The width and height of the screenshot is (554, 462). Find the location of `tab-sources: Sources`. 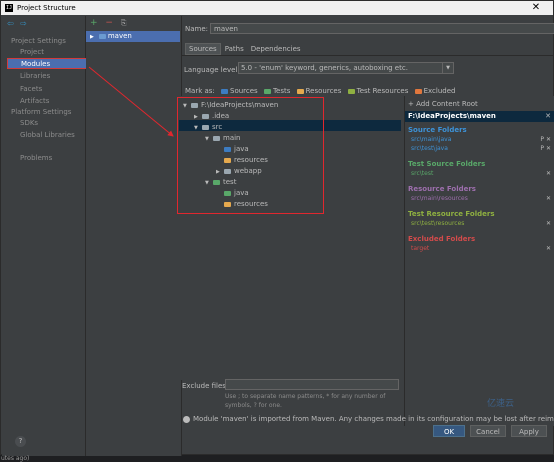

tab-sources: Sources is located at coordinates (203, 49).